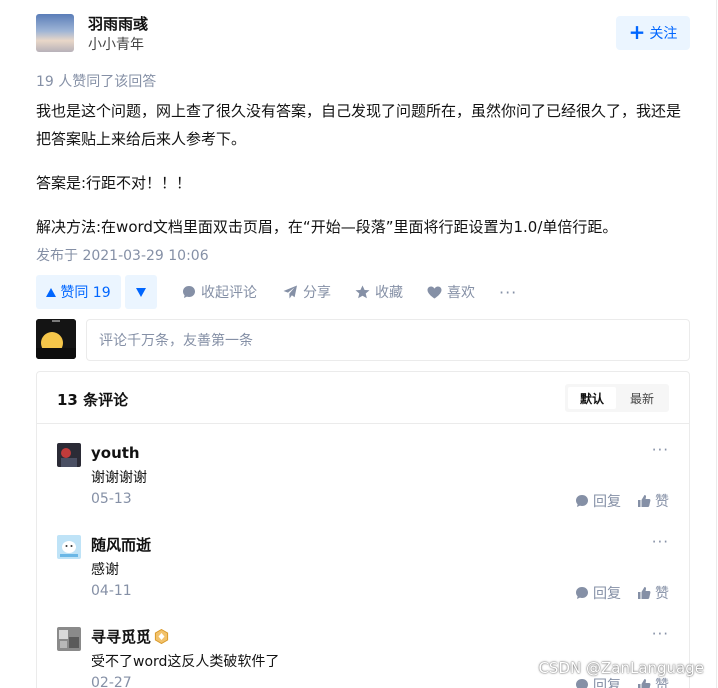 The image size is (718, 688). I want to click on paper-plane-icon, so click(290, 292).